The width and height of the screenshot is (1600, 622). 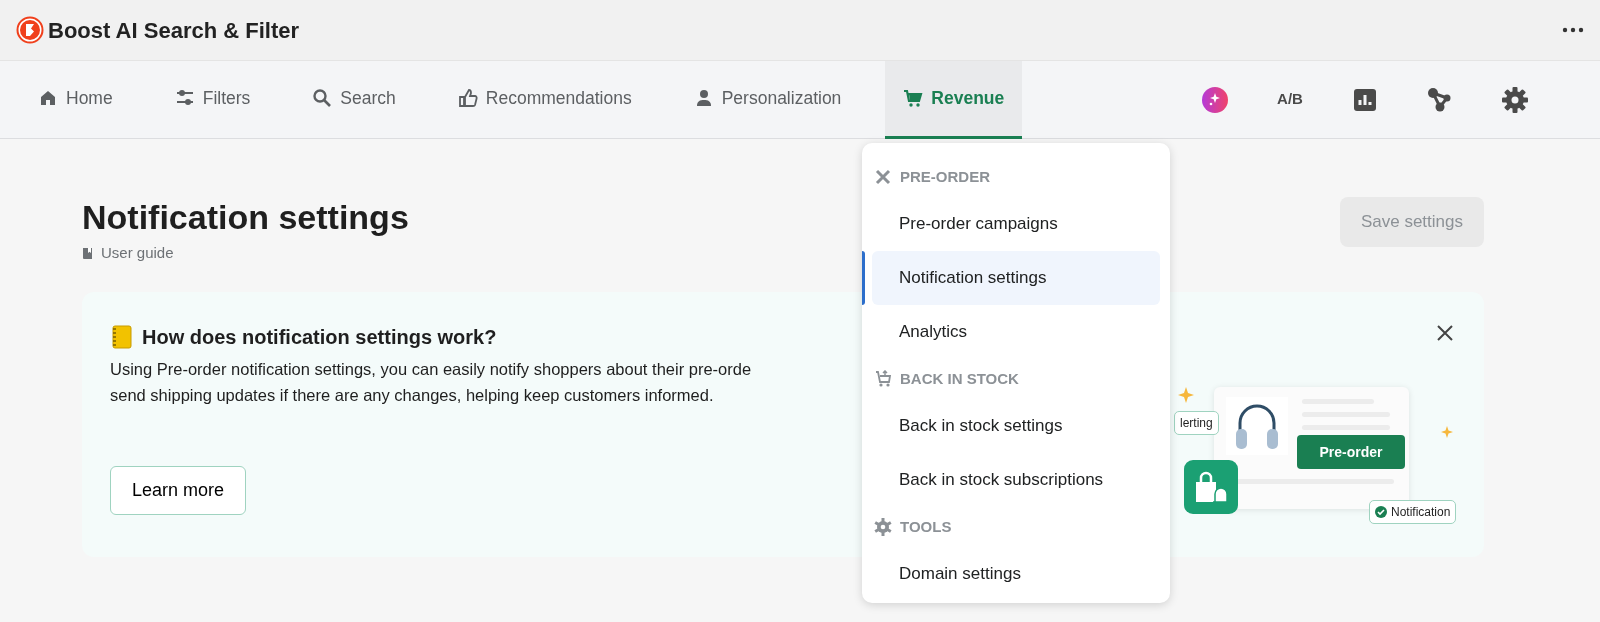 What do you see at coordinates (87, 253) in the screenshot?
I see `book-icon` at bounding box center [87, 253].